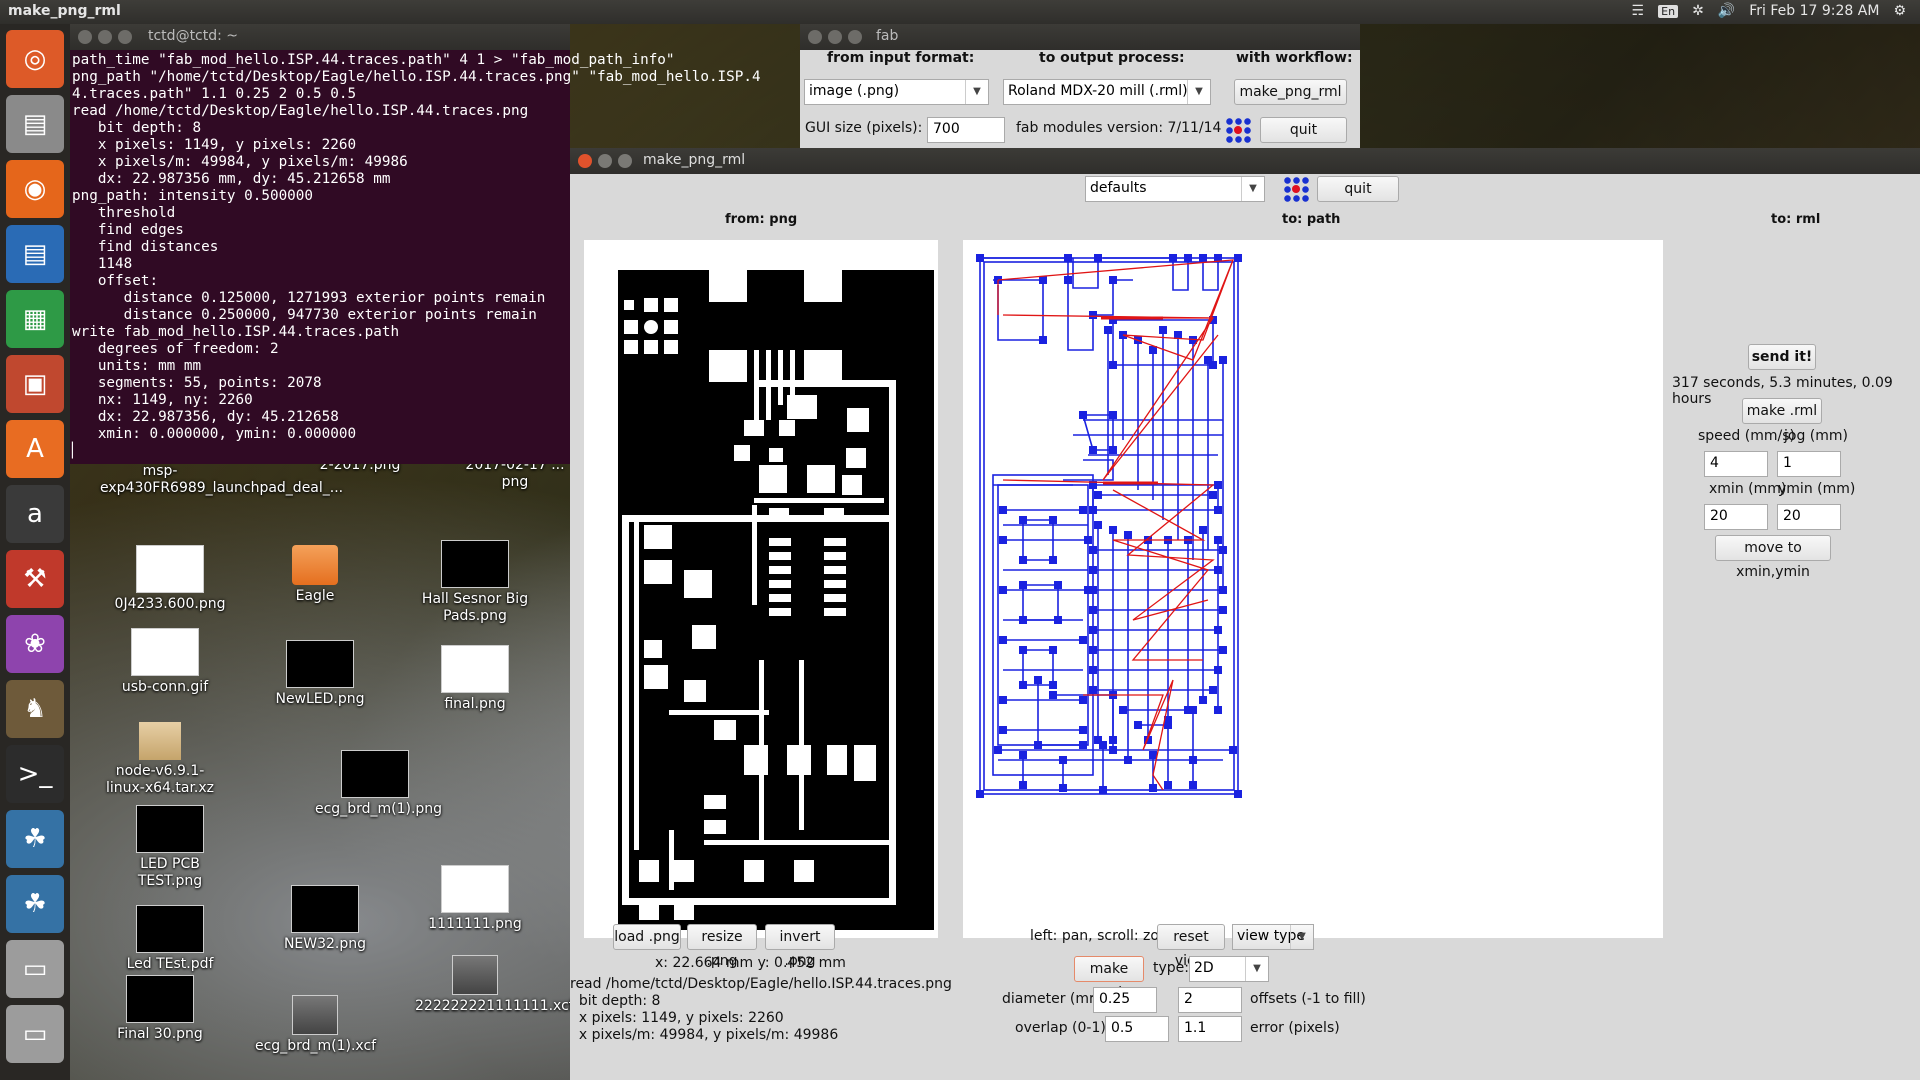 The image size is (1920, 1080). I want to click on output-process-select: Roland MDX-20 mill (.rml) ▼, so click(1107, 92).